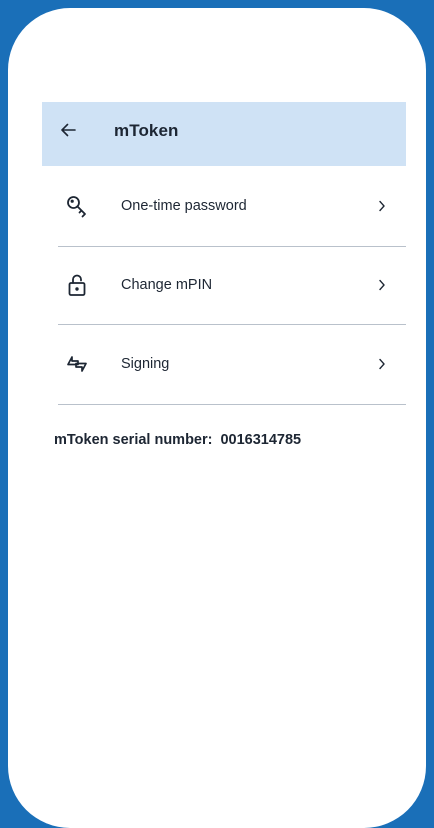 The width and height of the screenshot is (434, 828). Describe the element at coordinates (261, 440) in the screenshot. I see `serial-number-value: 0016314785` at that location.